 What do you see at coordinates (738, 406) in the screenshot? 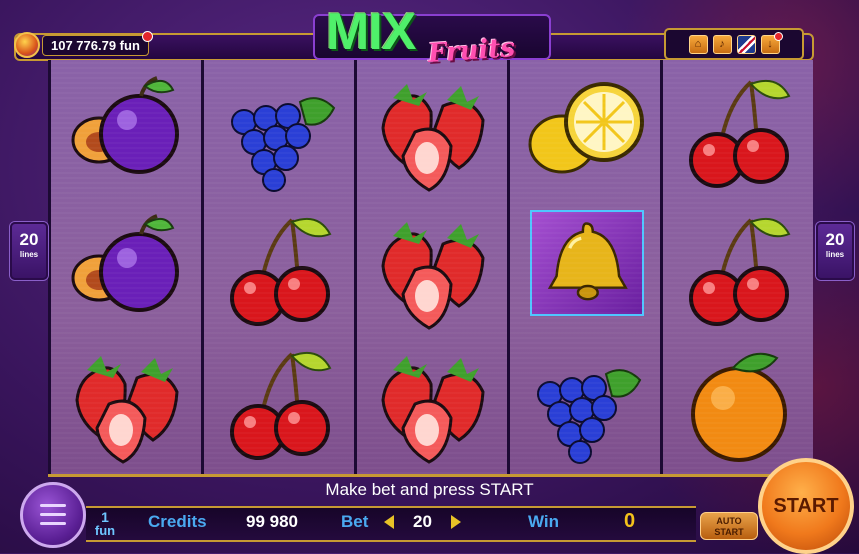
I see `symbol-orange` at bounding box center [738, 406].